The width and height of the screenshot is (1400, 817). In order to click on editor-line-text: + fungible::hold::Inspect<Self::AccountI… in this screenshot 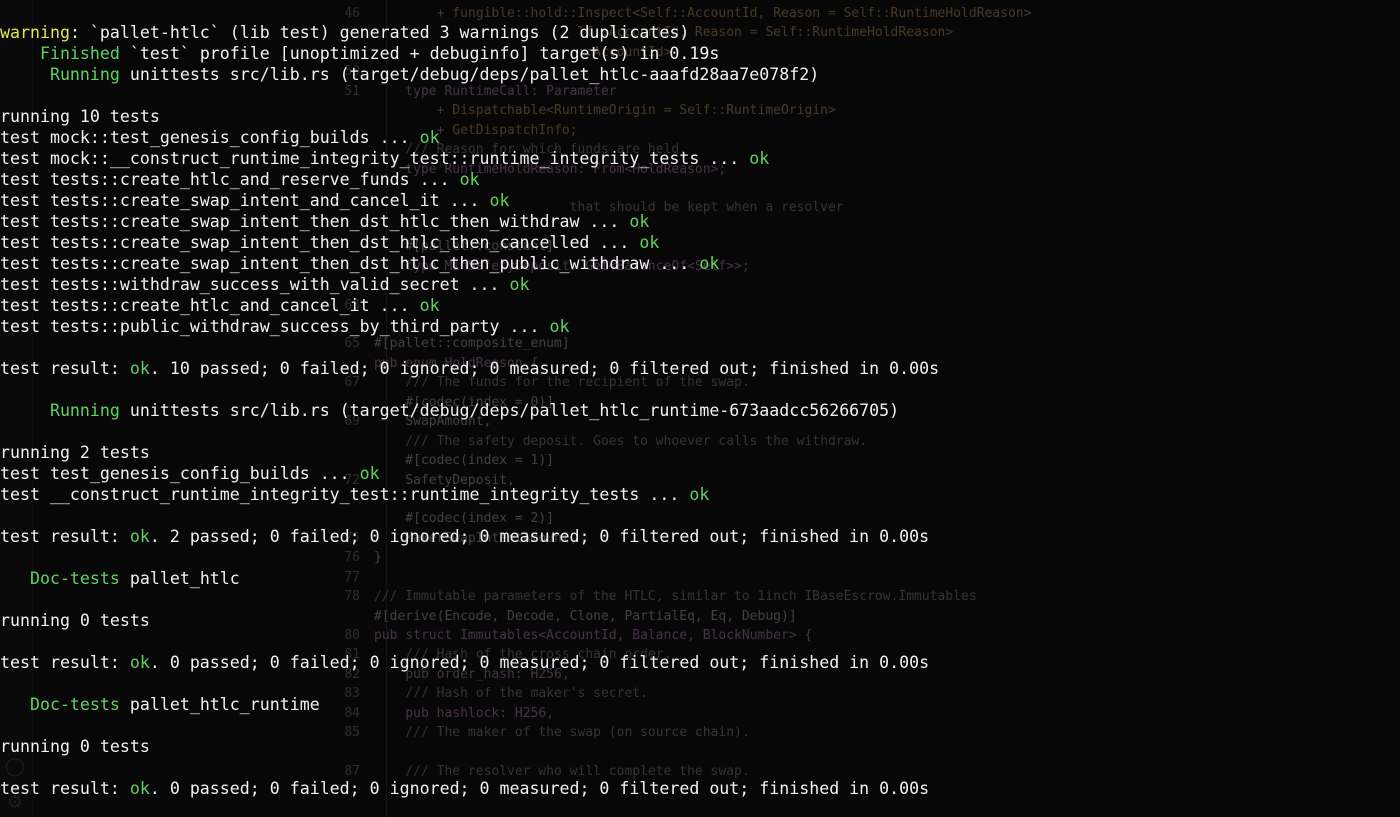, I will do `click(703, 13)`.